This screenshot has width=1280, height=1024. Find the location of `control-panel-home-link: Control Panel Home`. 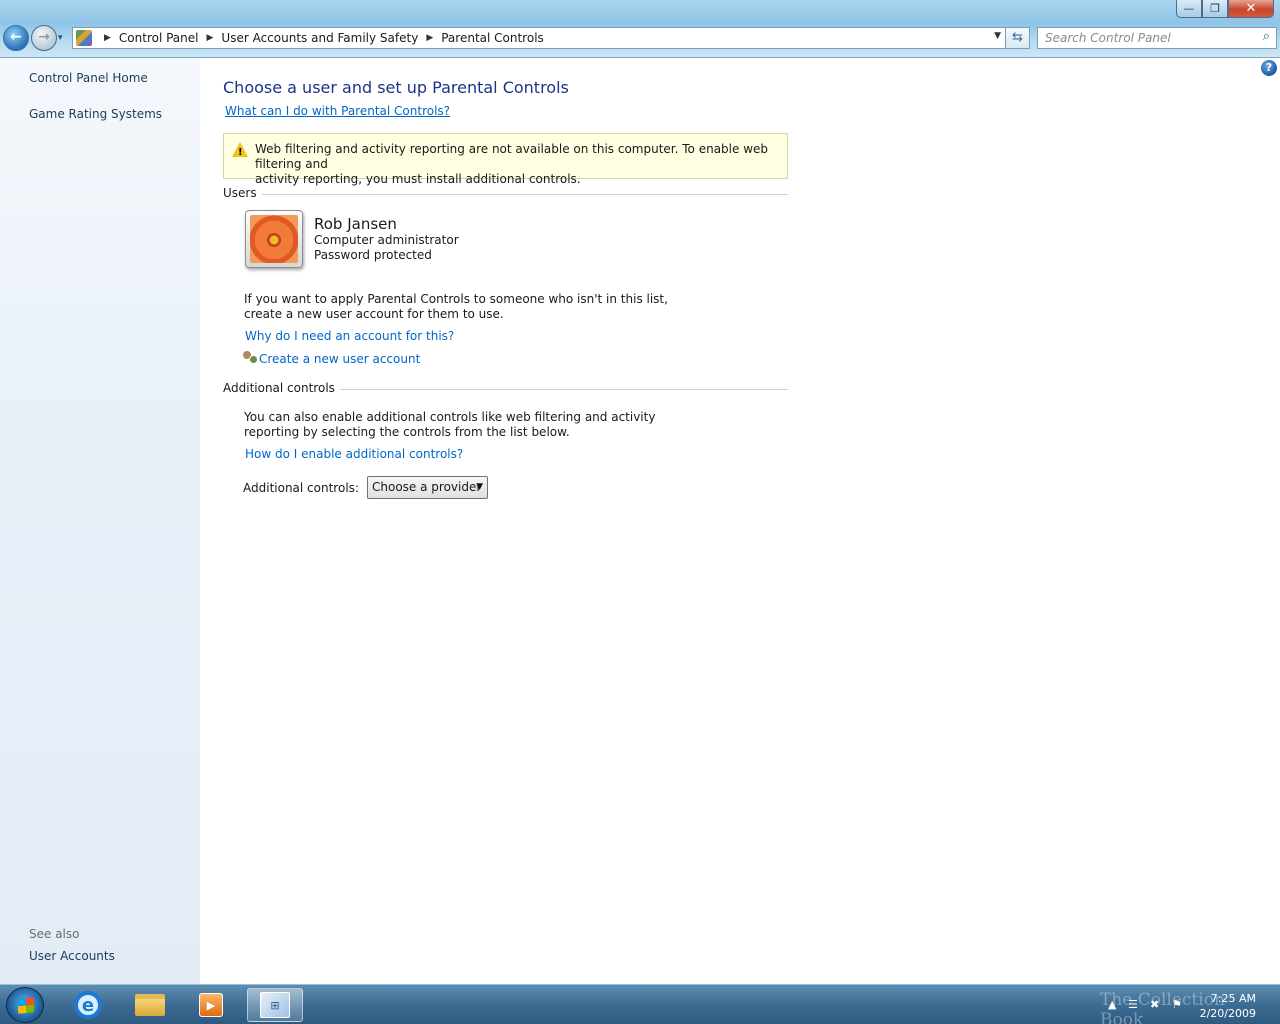

control-panel-home-link: Control Panel Home is located at coordinates (88, 78).